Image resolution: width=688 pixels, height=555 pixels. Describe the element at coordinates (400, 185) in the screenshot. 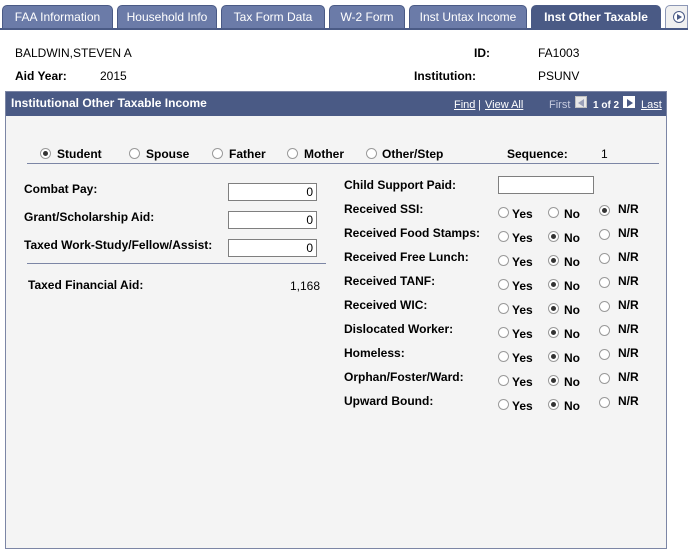

I see `child-support-paid-label: Child Support Paid:` at that location.